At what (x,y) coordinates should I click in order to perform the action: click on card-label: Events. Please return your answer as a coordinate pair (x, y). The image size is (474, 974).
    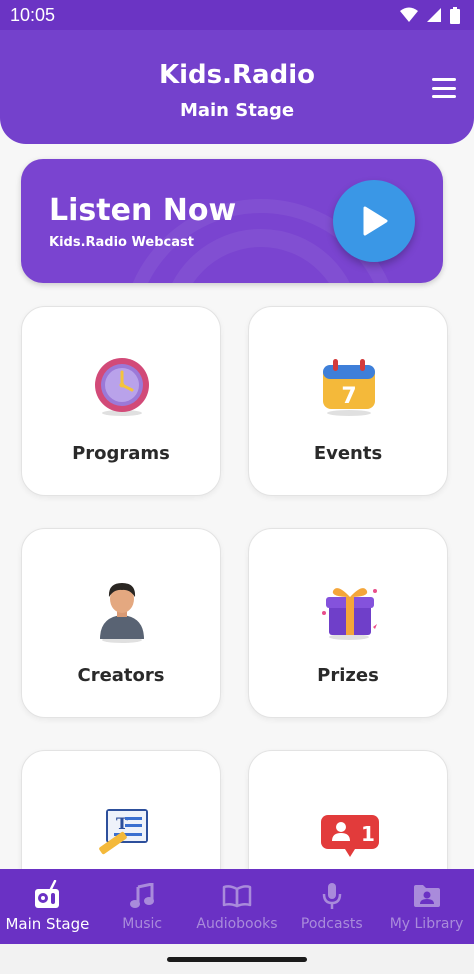
    Looking at the image, I should click on (348, 453).